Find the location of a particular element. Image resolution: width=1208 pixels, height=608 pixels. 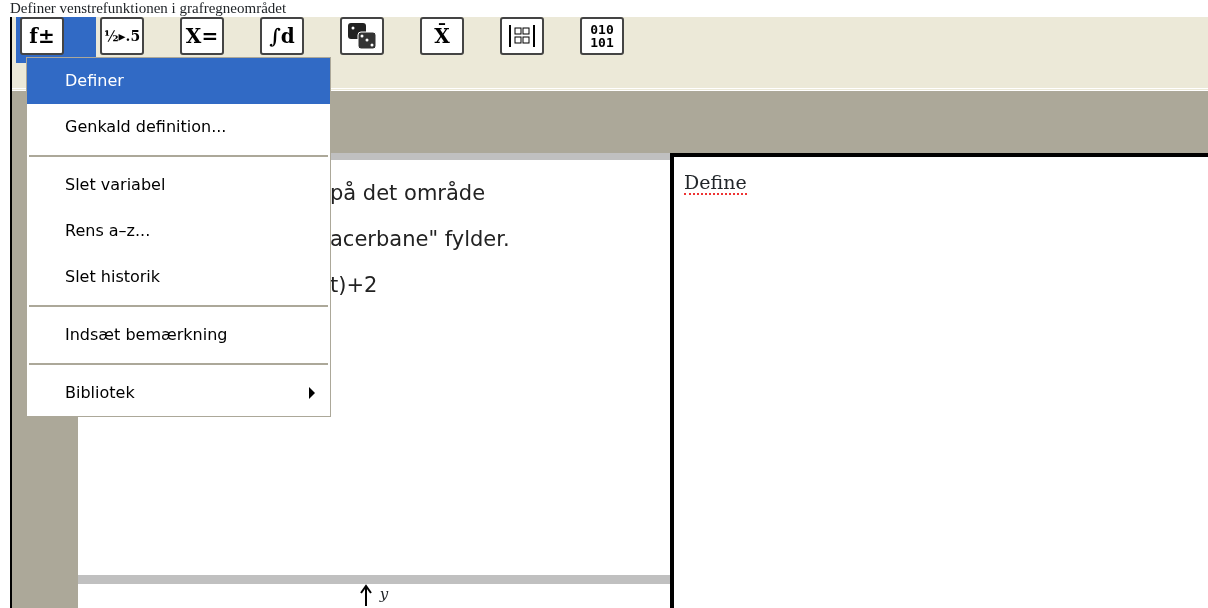

notes-text: på det område is located at coordinates (408, 193).